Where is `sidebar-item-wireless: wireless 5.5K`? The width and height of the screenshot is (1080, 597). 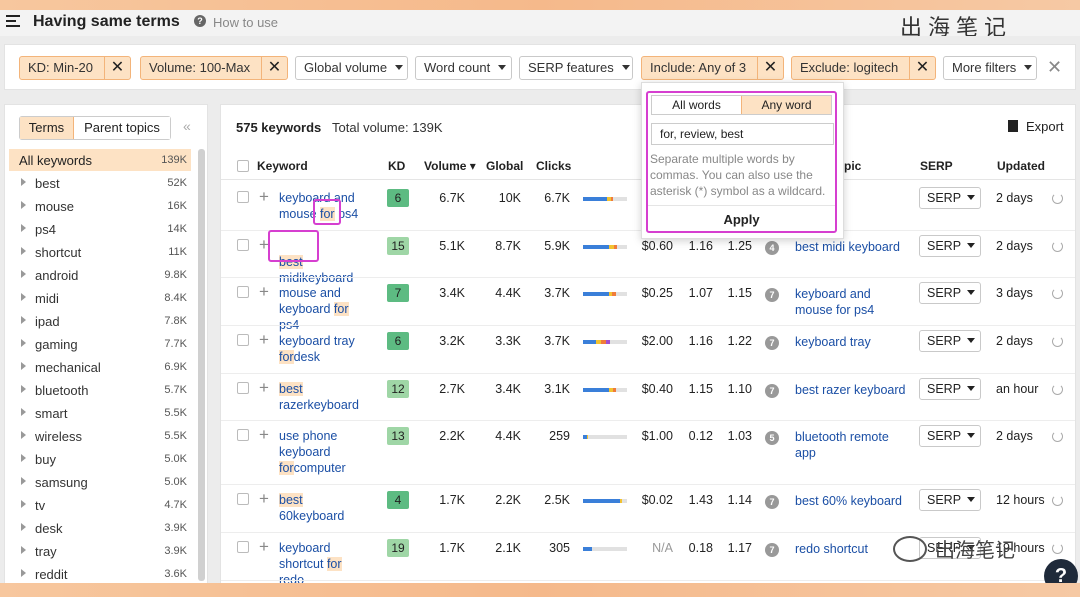
sidebar-item-wireless: wireless 5.5K is located at coordinates (100, 436).